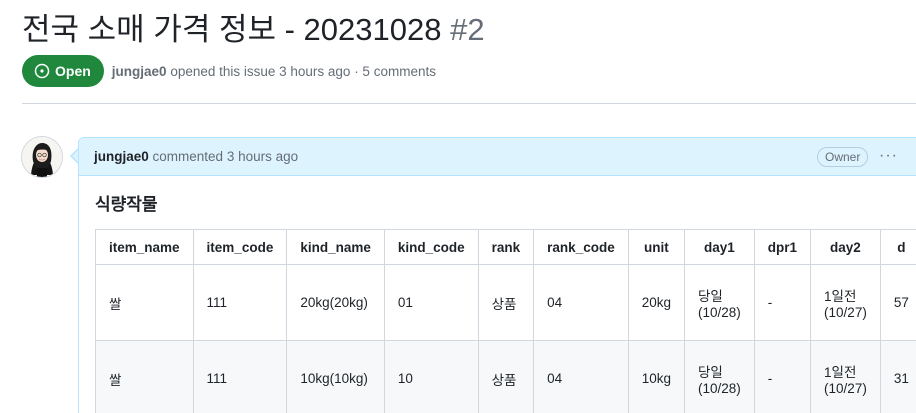 This screenshot has width=916, height=413. I want to click on table-cell: 20kg, so click(656, 302).